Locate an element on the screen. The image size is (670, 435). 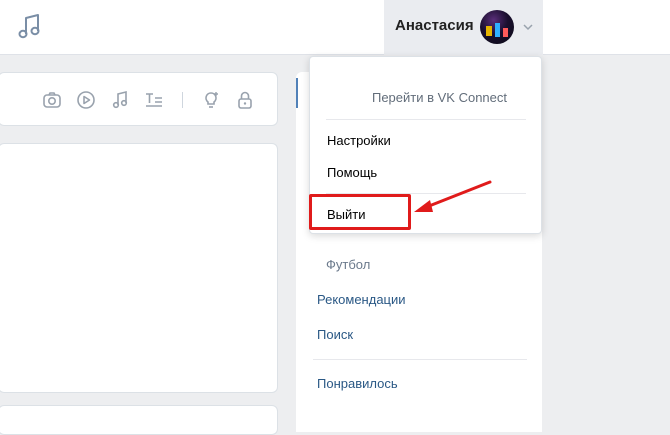
user-name: Анастасия is located at coordinates (434, 25).